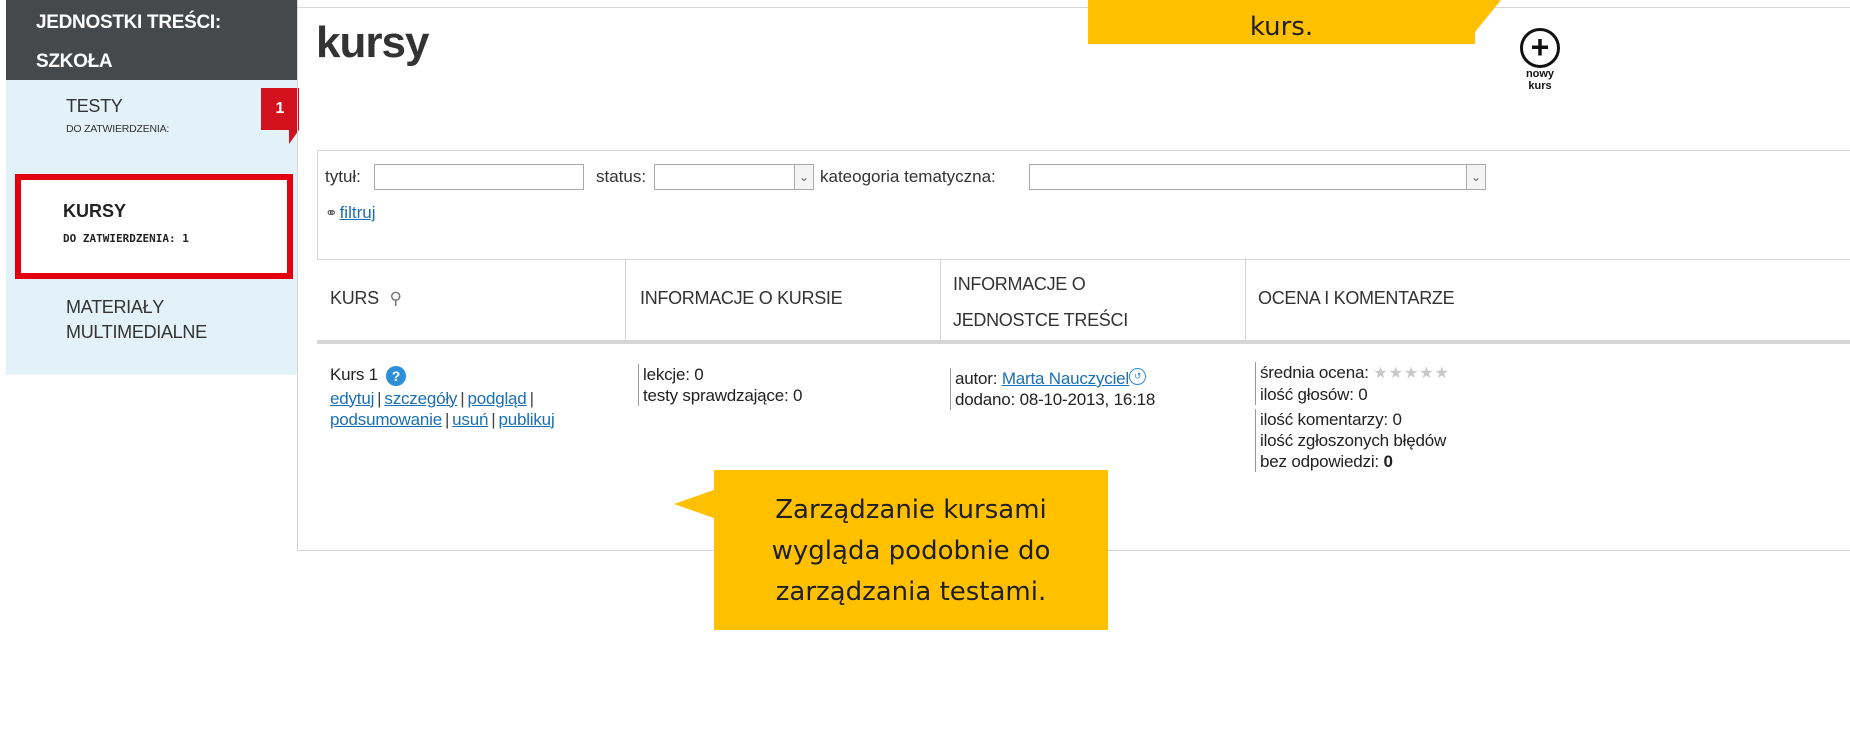 The height and width of the screenshot is (737, 1850). I want to click on table-header-divider, so click(1083, 342).